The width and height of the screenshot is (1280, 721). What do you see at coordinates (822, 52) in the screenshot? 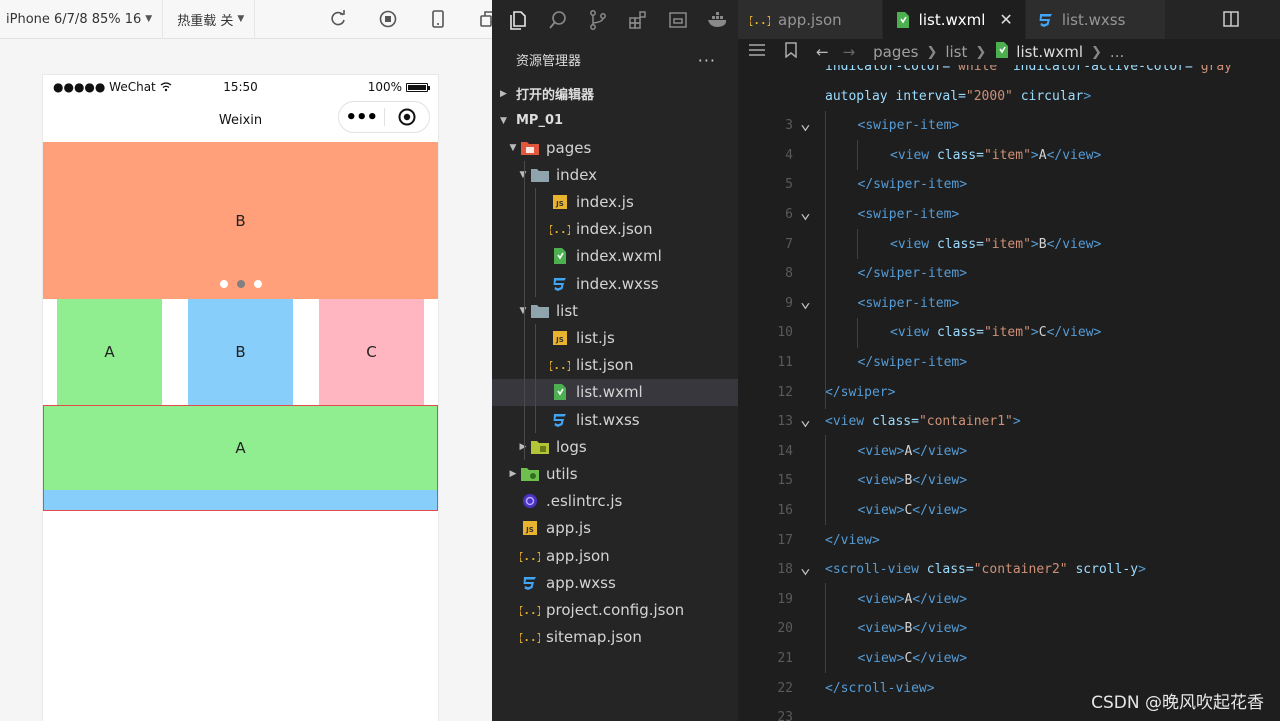
I see `back-arrow-icon: ←` at bounding box center [822, 52].